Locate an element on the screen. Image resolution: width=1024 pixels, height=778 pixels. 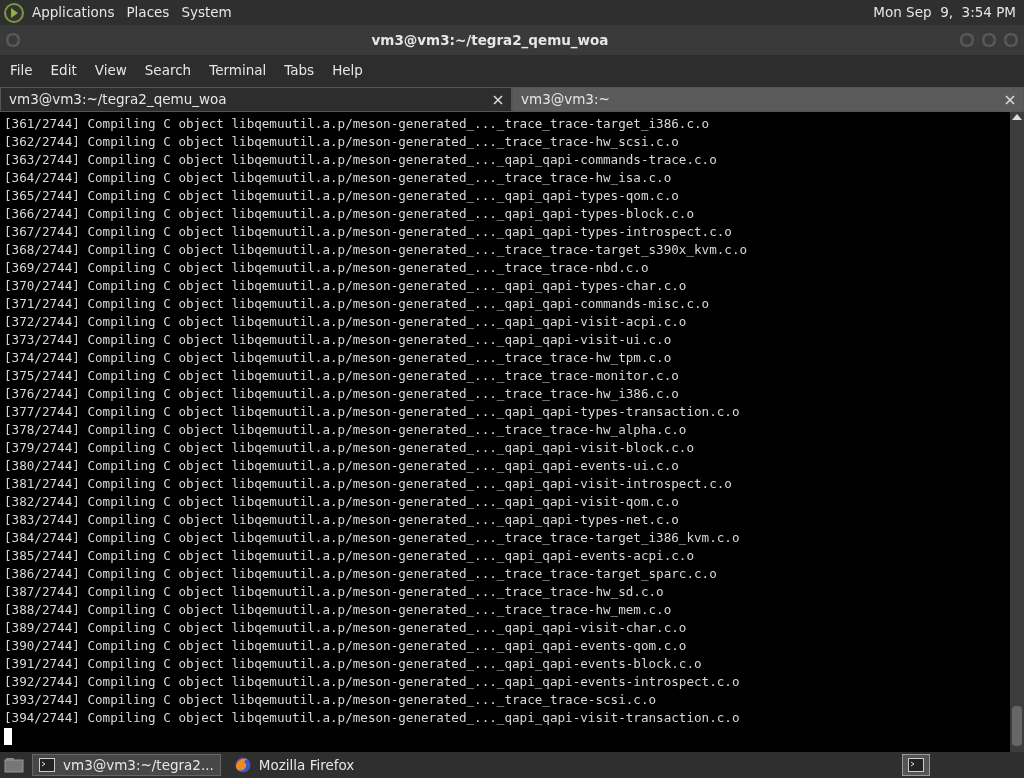
output-line: [373/2744] Compiling C object libqemuutil.a.p/meson-generated_..._qapi_qapi-visit-ui.c.o is located at coordinates (338, 340).